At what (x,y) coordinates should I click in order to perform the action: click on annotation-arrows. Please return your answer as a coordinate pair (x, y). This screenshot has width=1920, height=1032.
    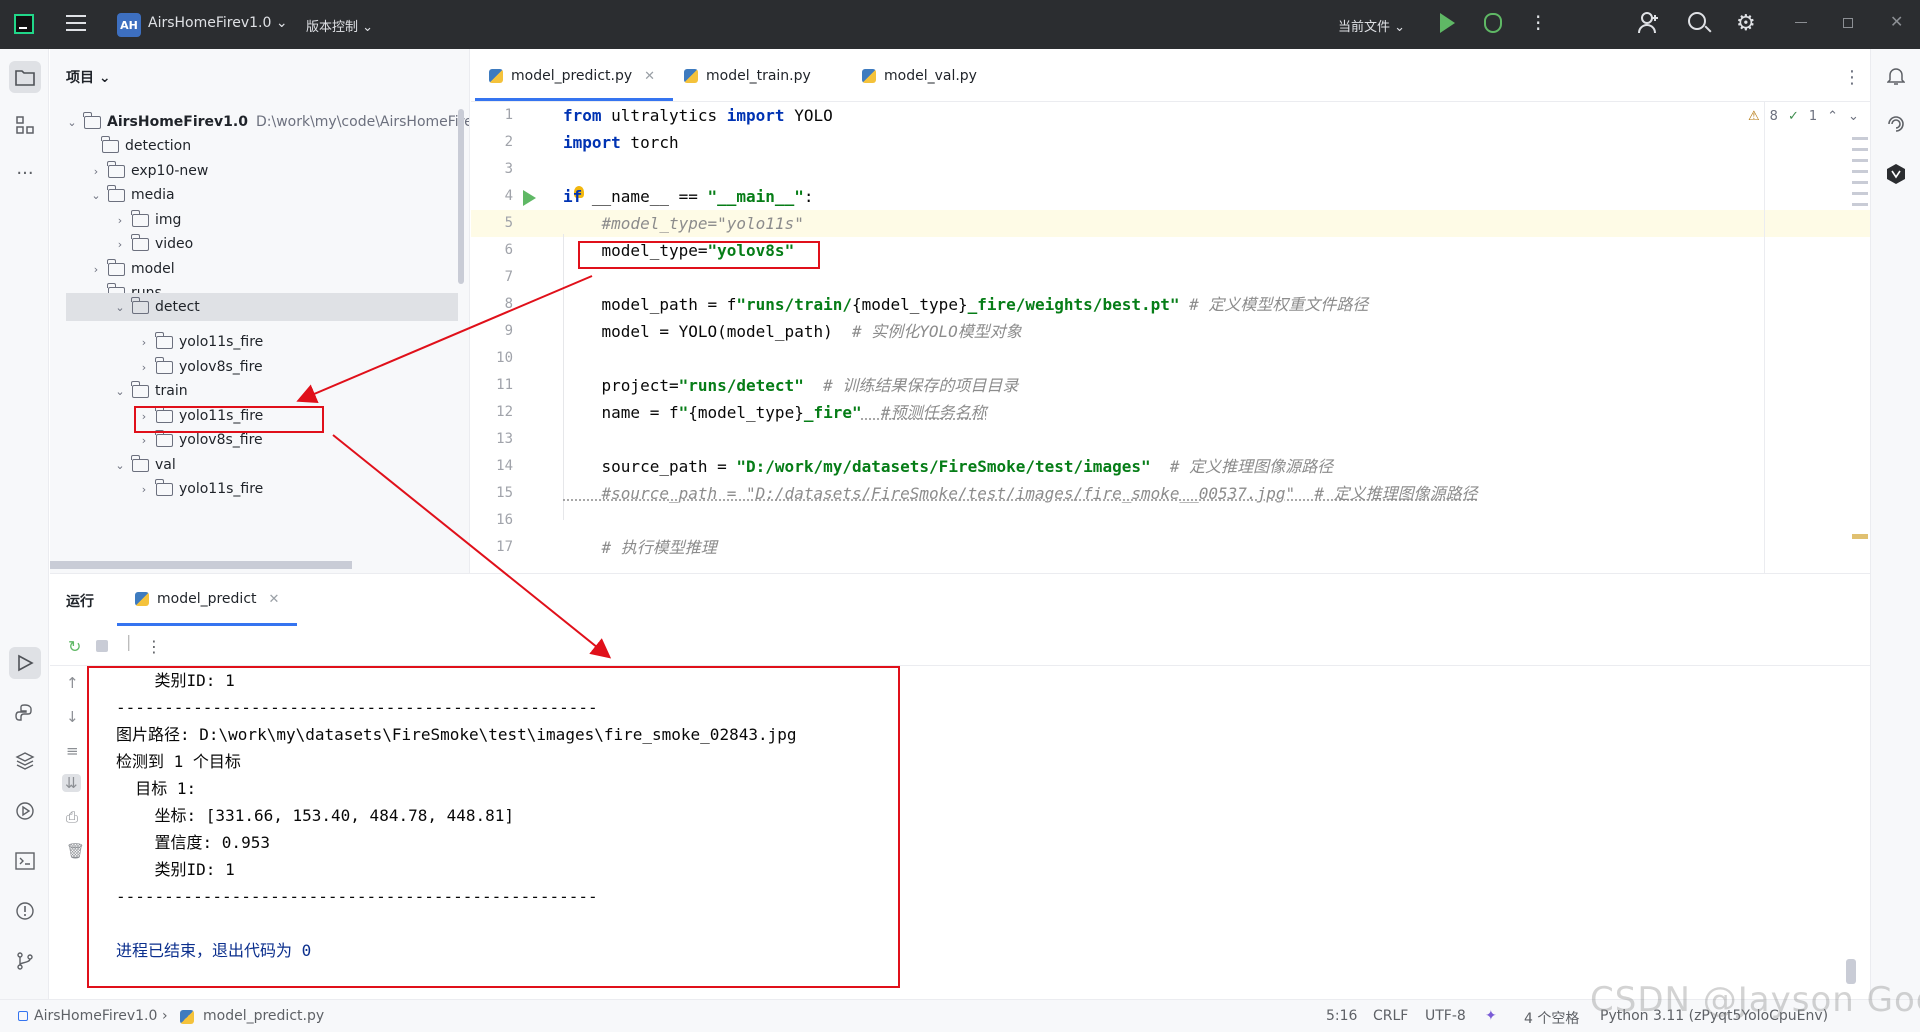
    Looking at the image, I should click on (454, 467).